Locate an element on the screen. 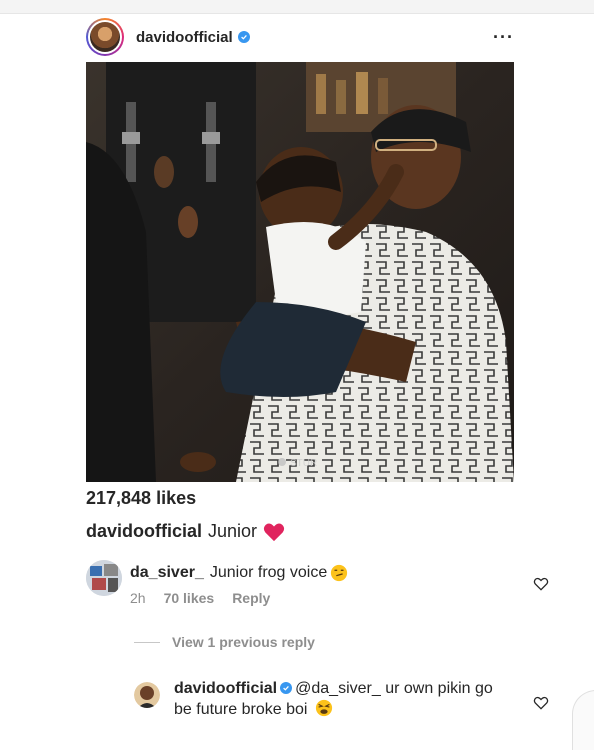 This screenshot has width=594, height=750. likes-count: 217,848 likes is located at coordinates (141, 498).